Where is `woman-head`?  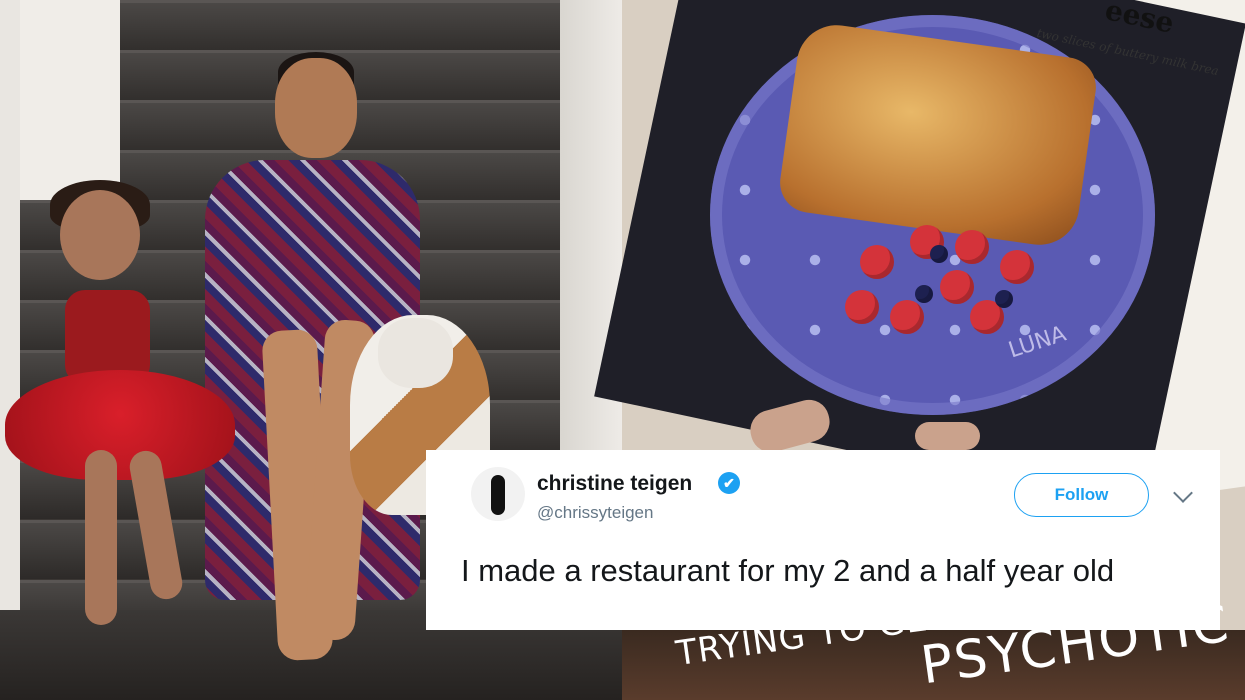
woman-head is located at coordinates (316, 108).